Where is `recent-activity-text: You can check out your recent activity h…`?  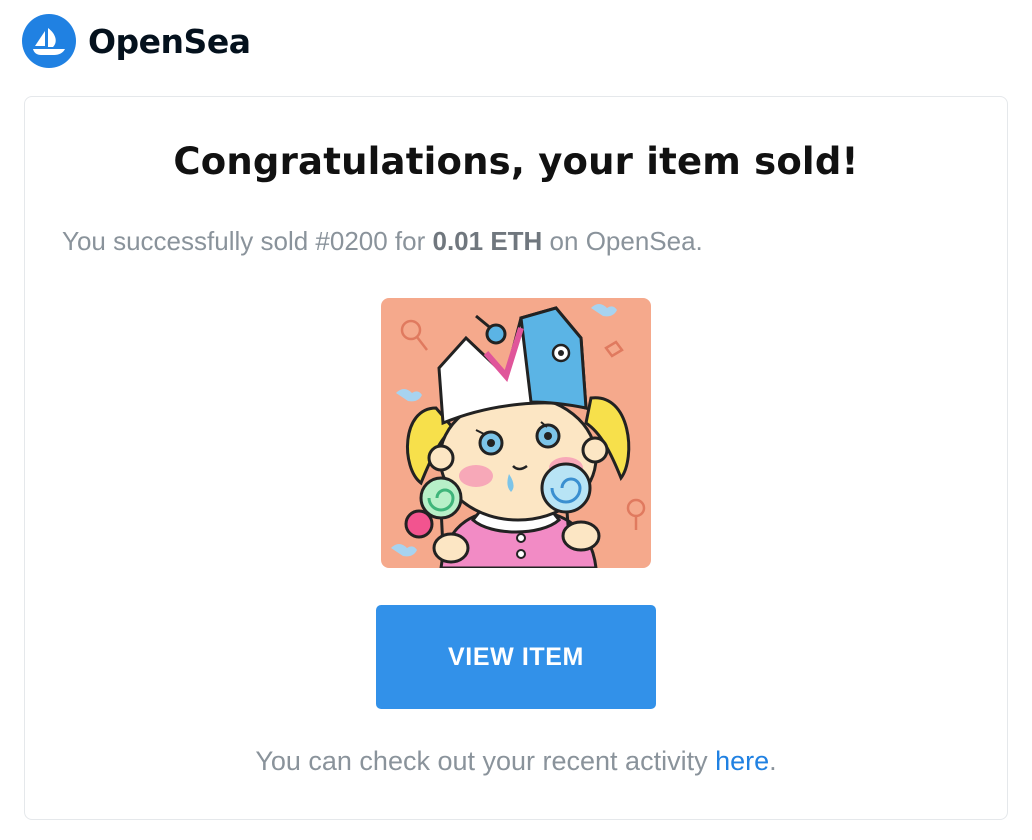
recent-activity-text: You can check out your recent activity h… is located at coordinates (516, 761).